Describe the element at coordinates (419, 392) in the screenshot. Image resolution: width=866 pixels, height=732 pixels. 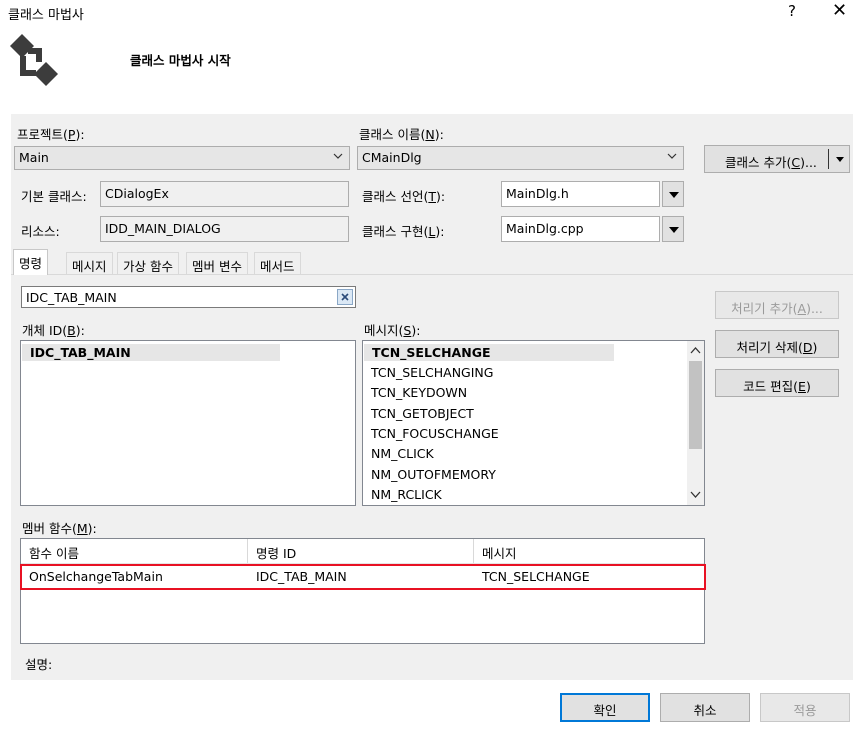
I see `list-item: TCN_KEYDOWN` at that location.